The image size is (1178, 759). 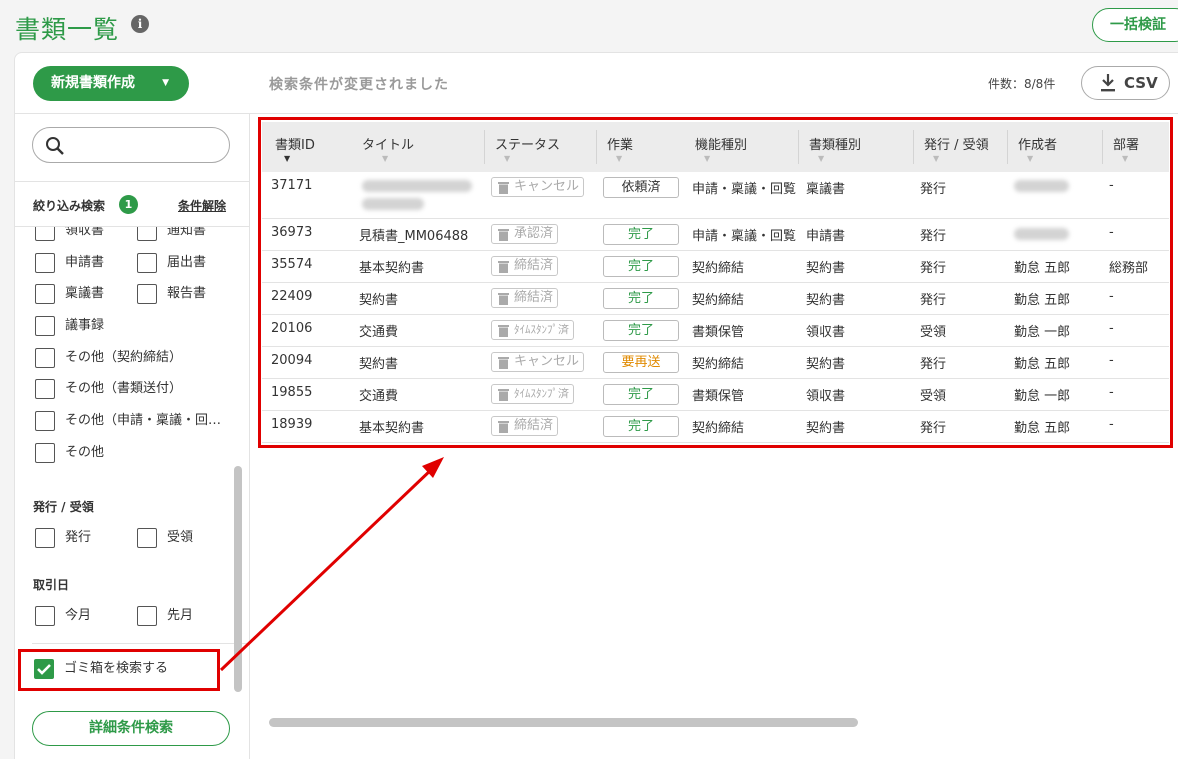 I want to click on filter-count-badge: 1, so click(x=128, y=204).